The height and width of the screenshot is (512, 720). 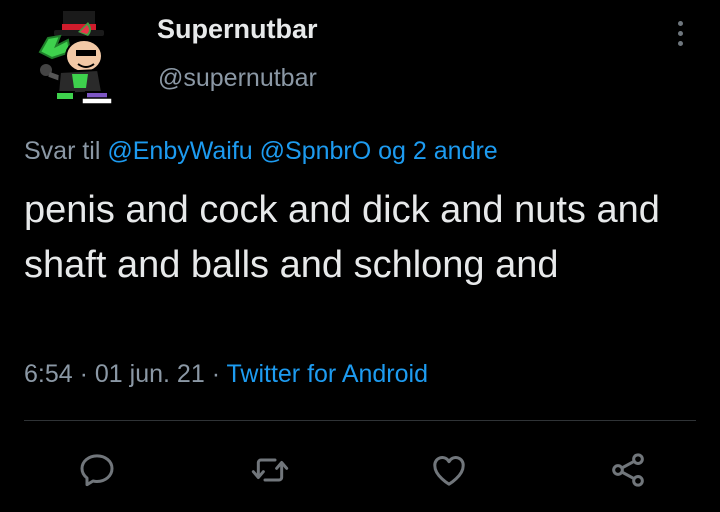 I want to click on tweet-meta: 6:54 · 01 jun. 21 · Twitter for Android, so click(x=226, y=374).